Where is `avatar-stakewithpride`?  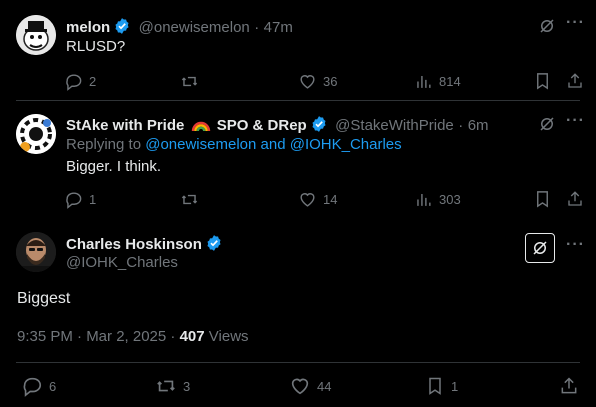 avatar-stakewithpride is located at coordinates (36, 134).